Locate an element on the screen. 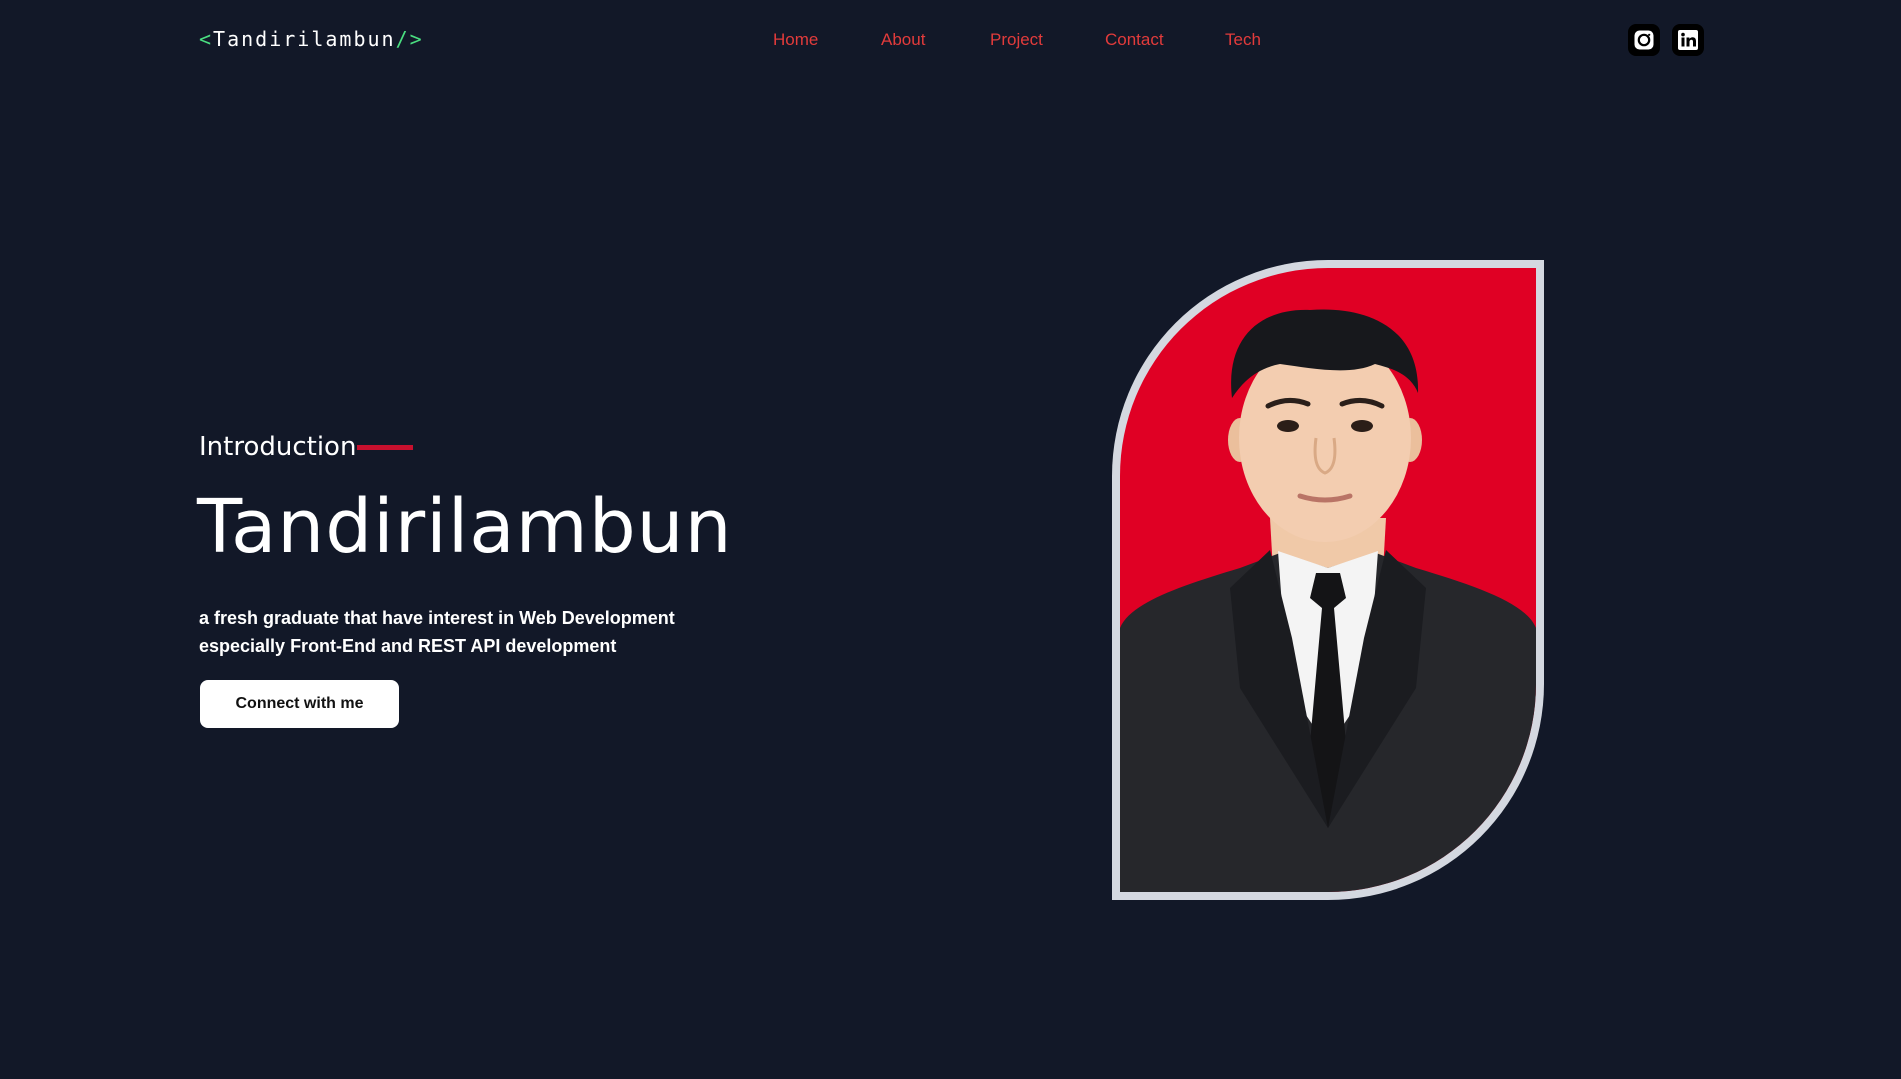 Image resolution: width=1901 pixels, height=1079 pixels. portrait-photo is located at coordinates (1328, 580).